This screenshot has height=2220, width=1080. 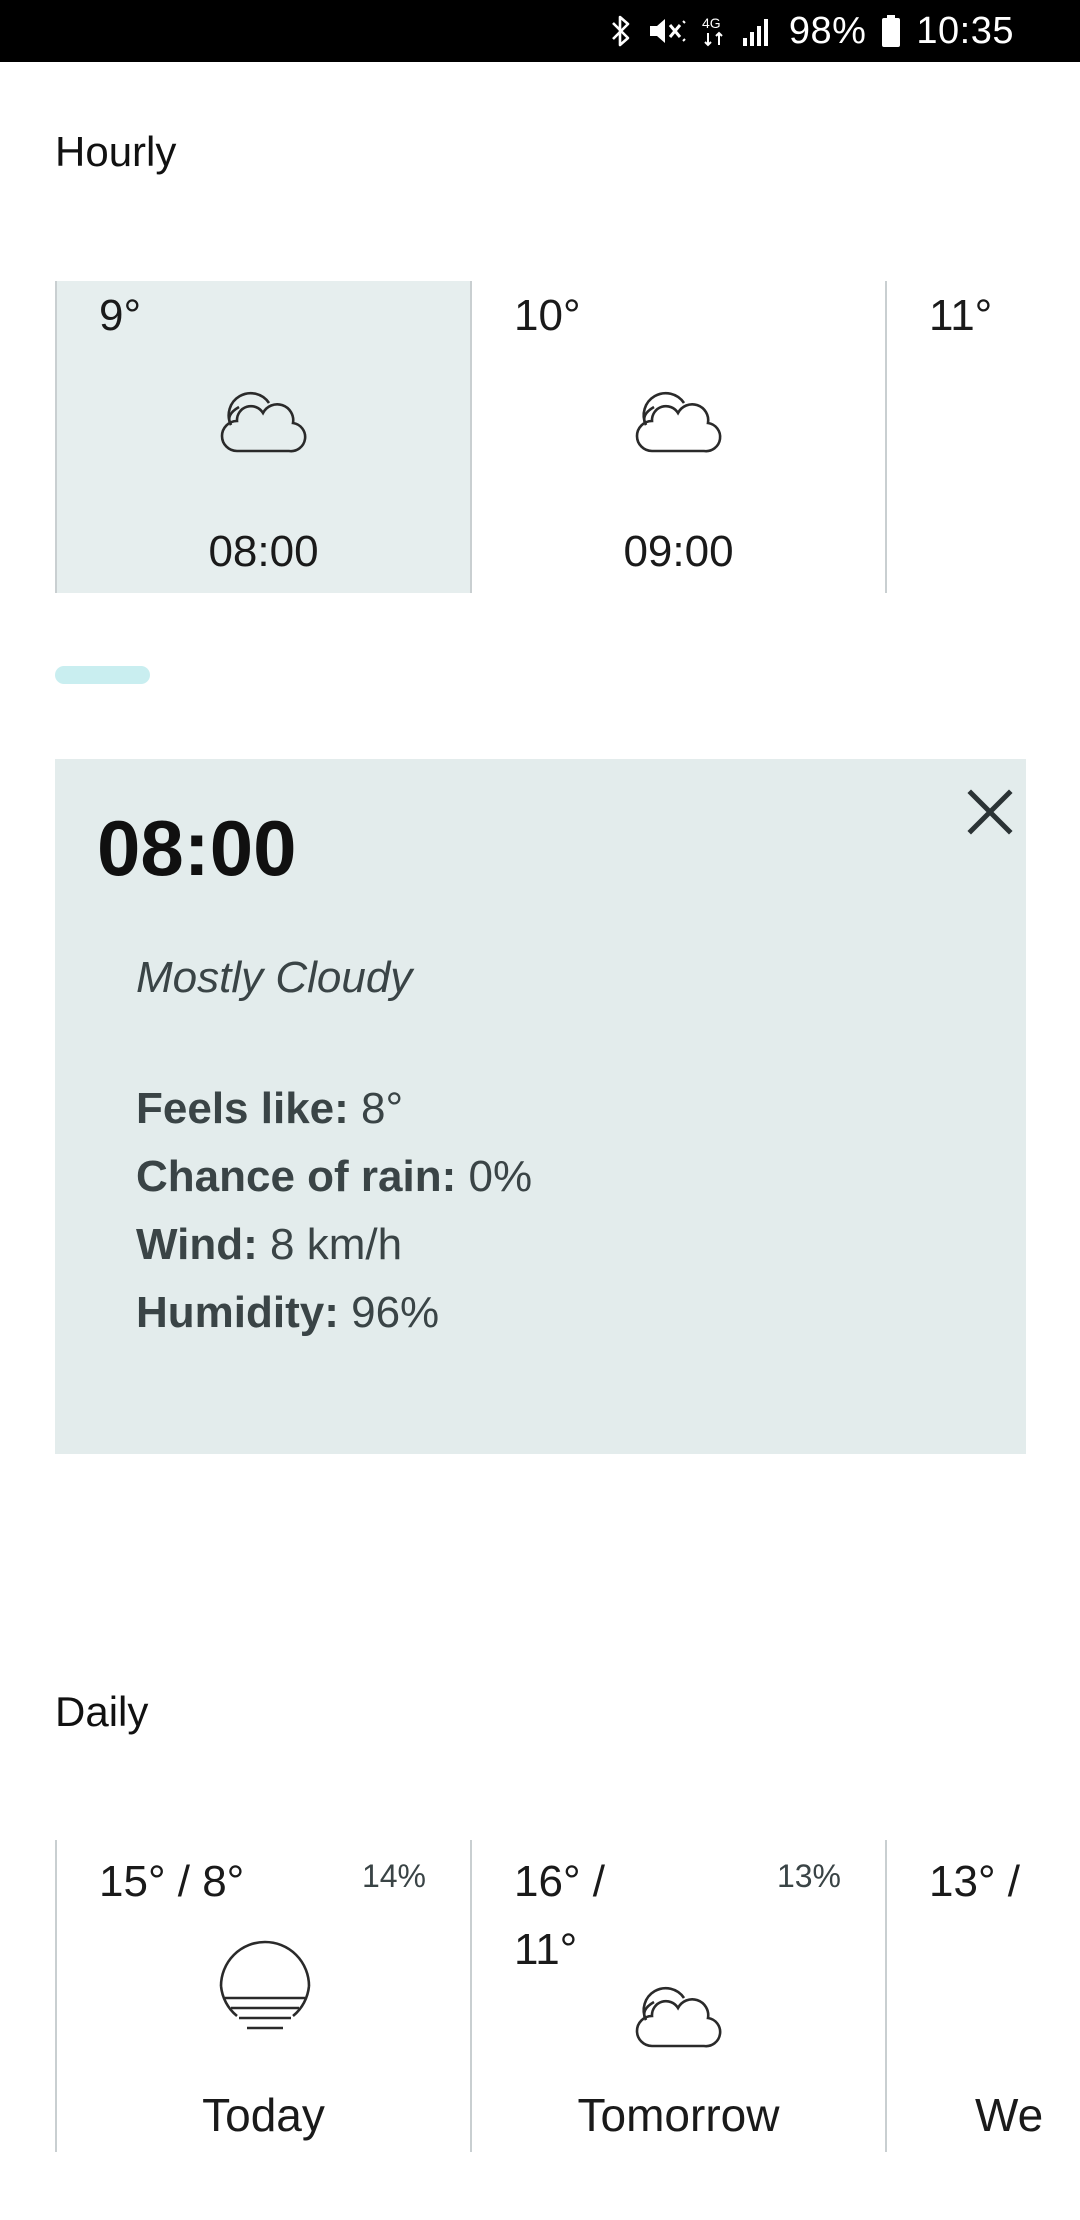 I want to click on day-card-tomorrow: 16° / 11° 13% Tomorrow, so click(x=677, y=1996).